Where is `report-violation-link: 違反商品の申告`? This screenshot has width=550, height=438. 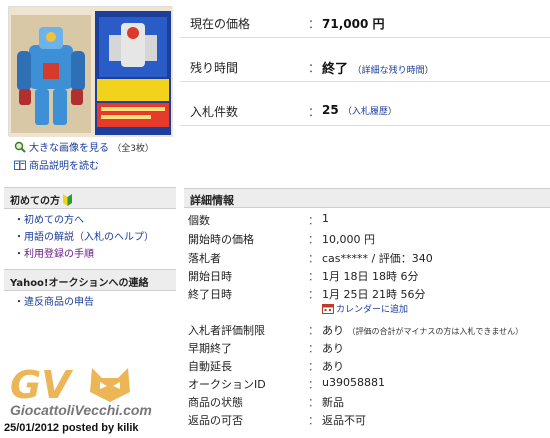
report-violation-link: 違反商品の申告 is located at coordinates (59, 302).